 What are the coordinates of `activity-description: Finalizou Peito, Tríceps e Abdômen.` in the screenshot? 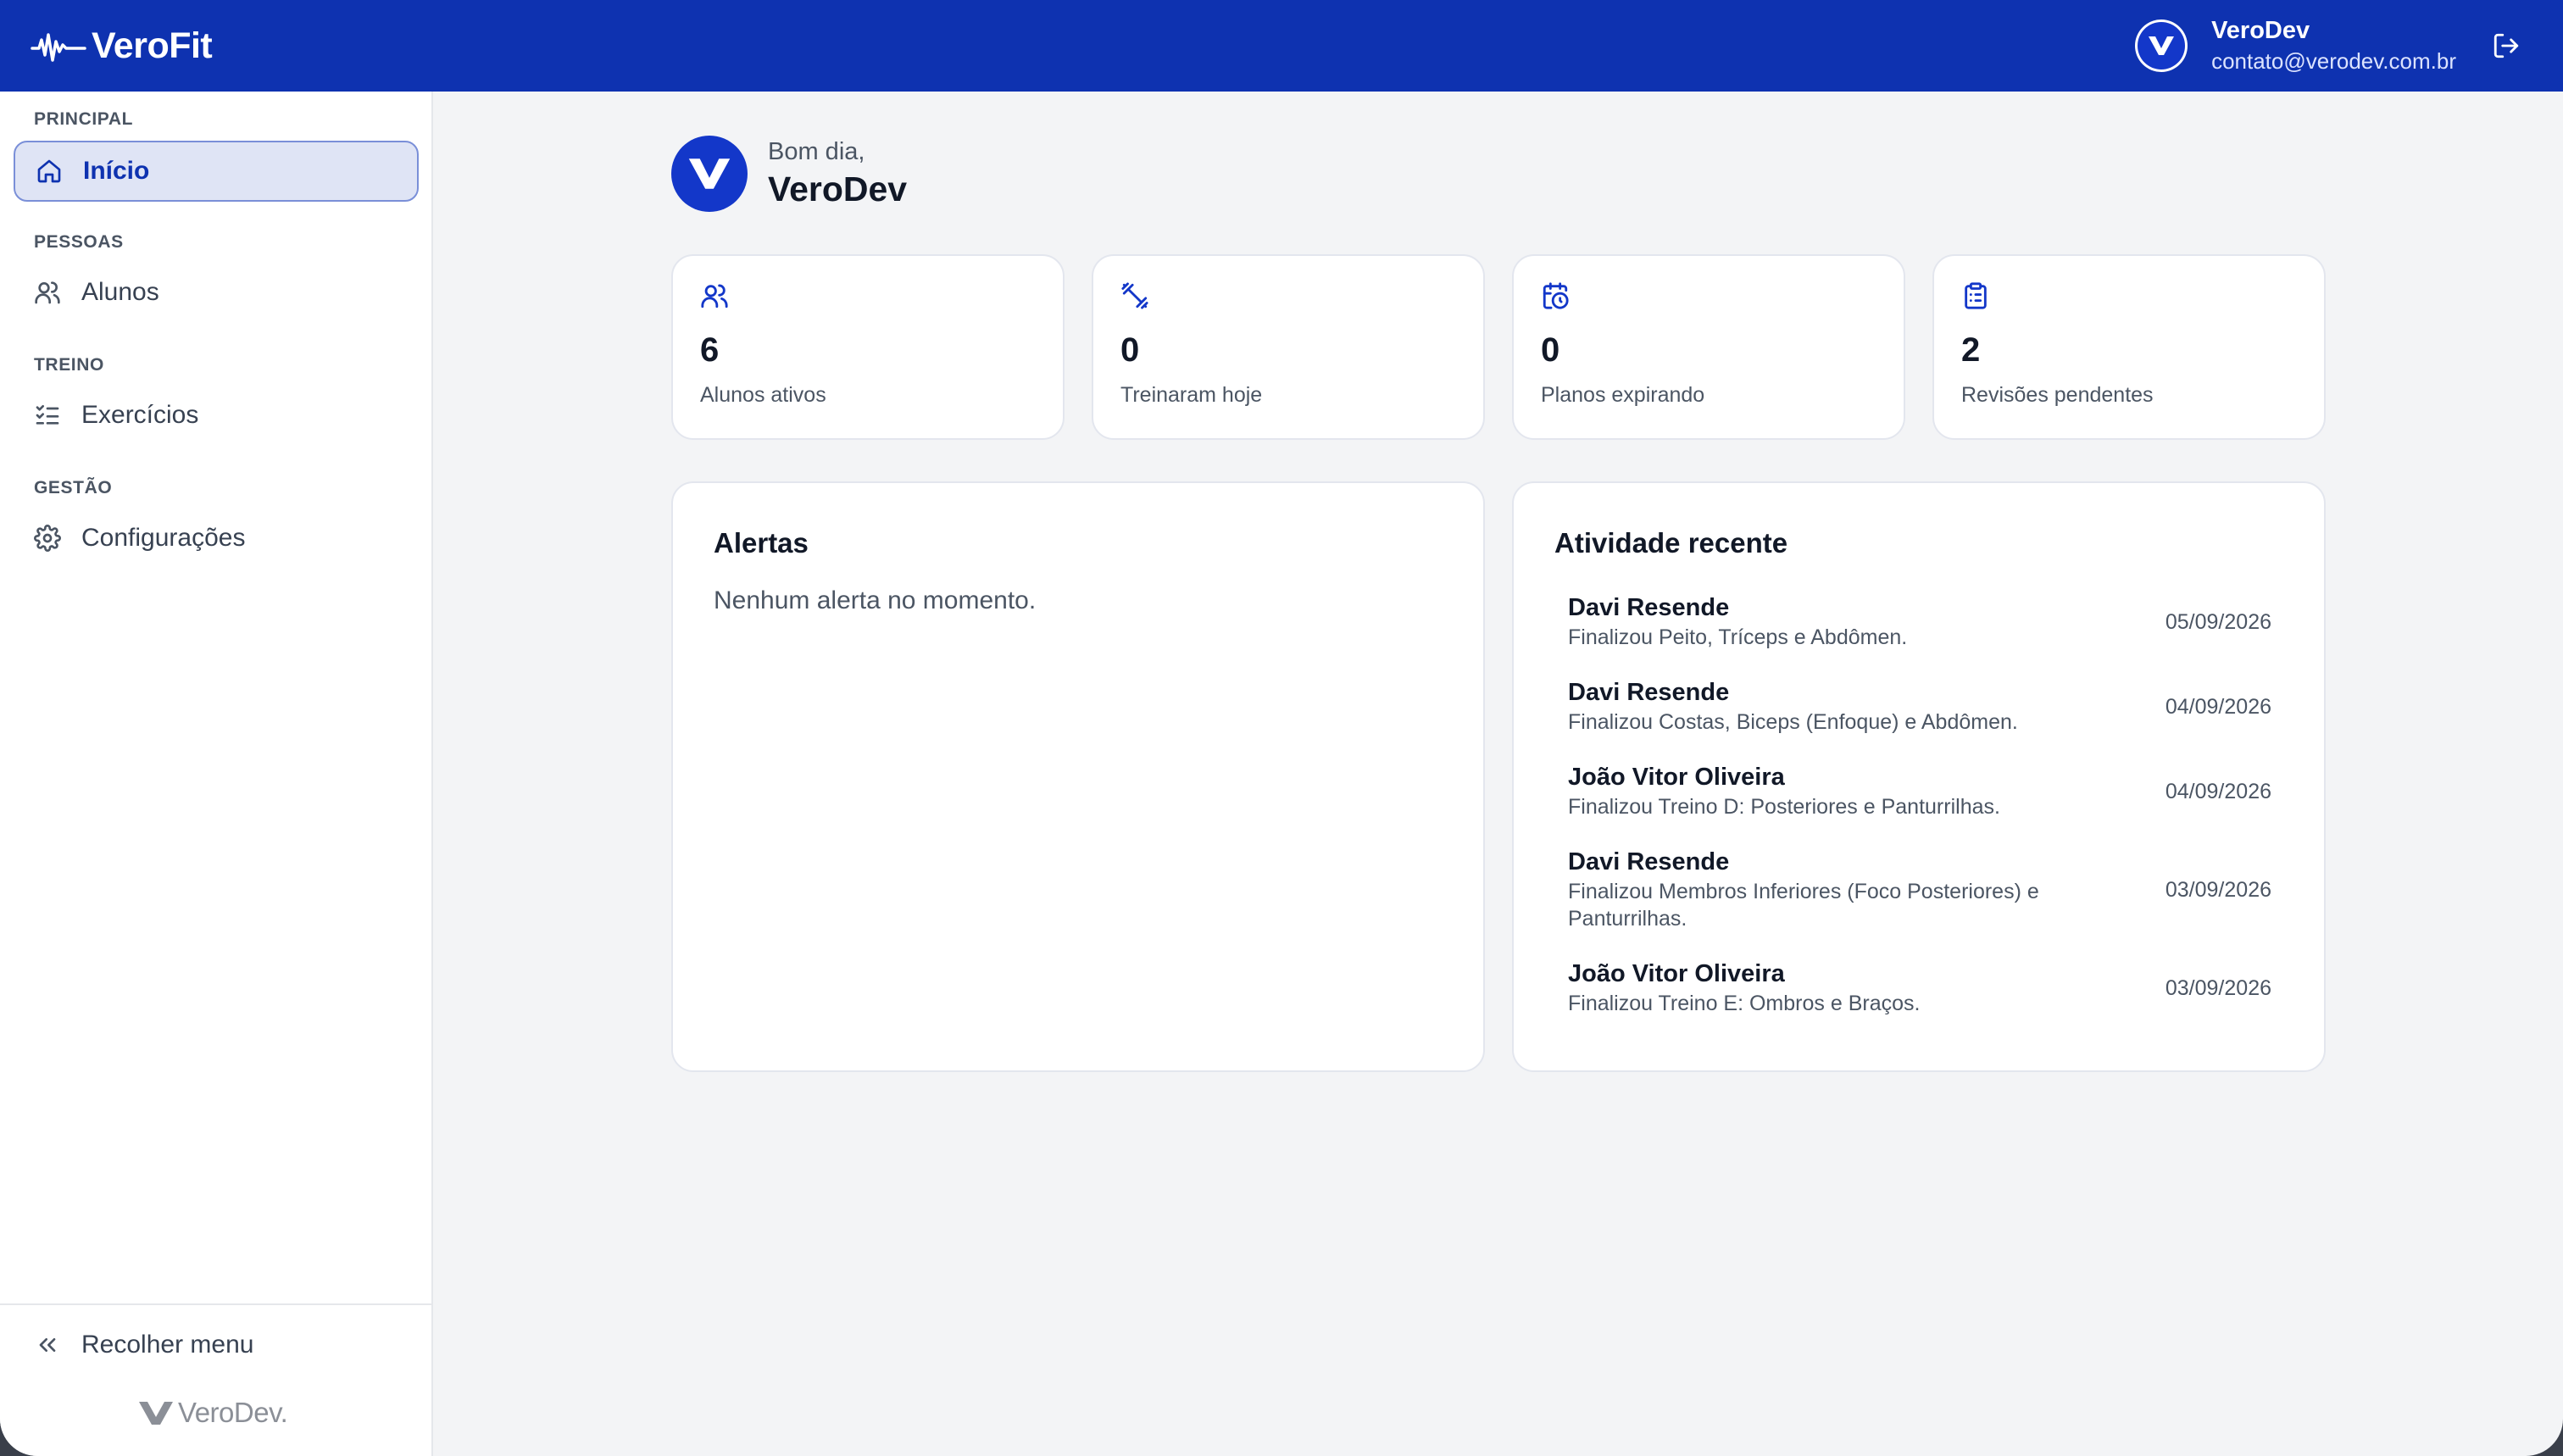 It's located at (1738, 637).